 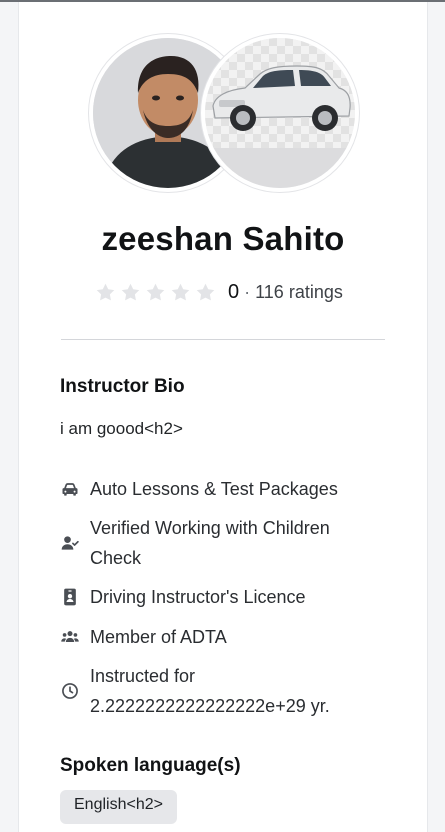 What do you see at coordinates (70, 597) in the screenshot?
I see `id-card-icon` at bounding box center [70, 597].